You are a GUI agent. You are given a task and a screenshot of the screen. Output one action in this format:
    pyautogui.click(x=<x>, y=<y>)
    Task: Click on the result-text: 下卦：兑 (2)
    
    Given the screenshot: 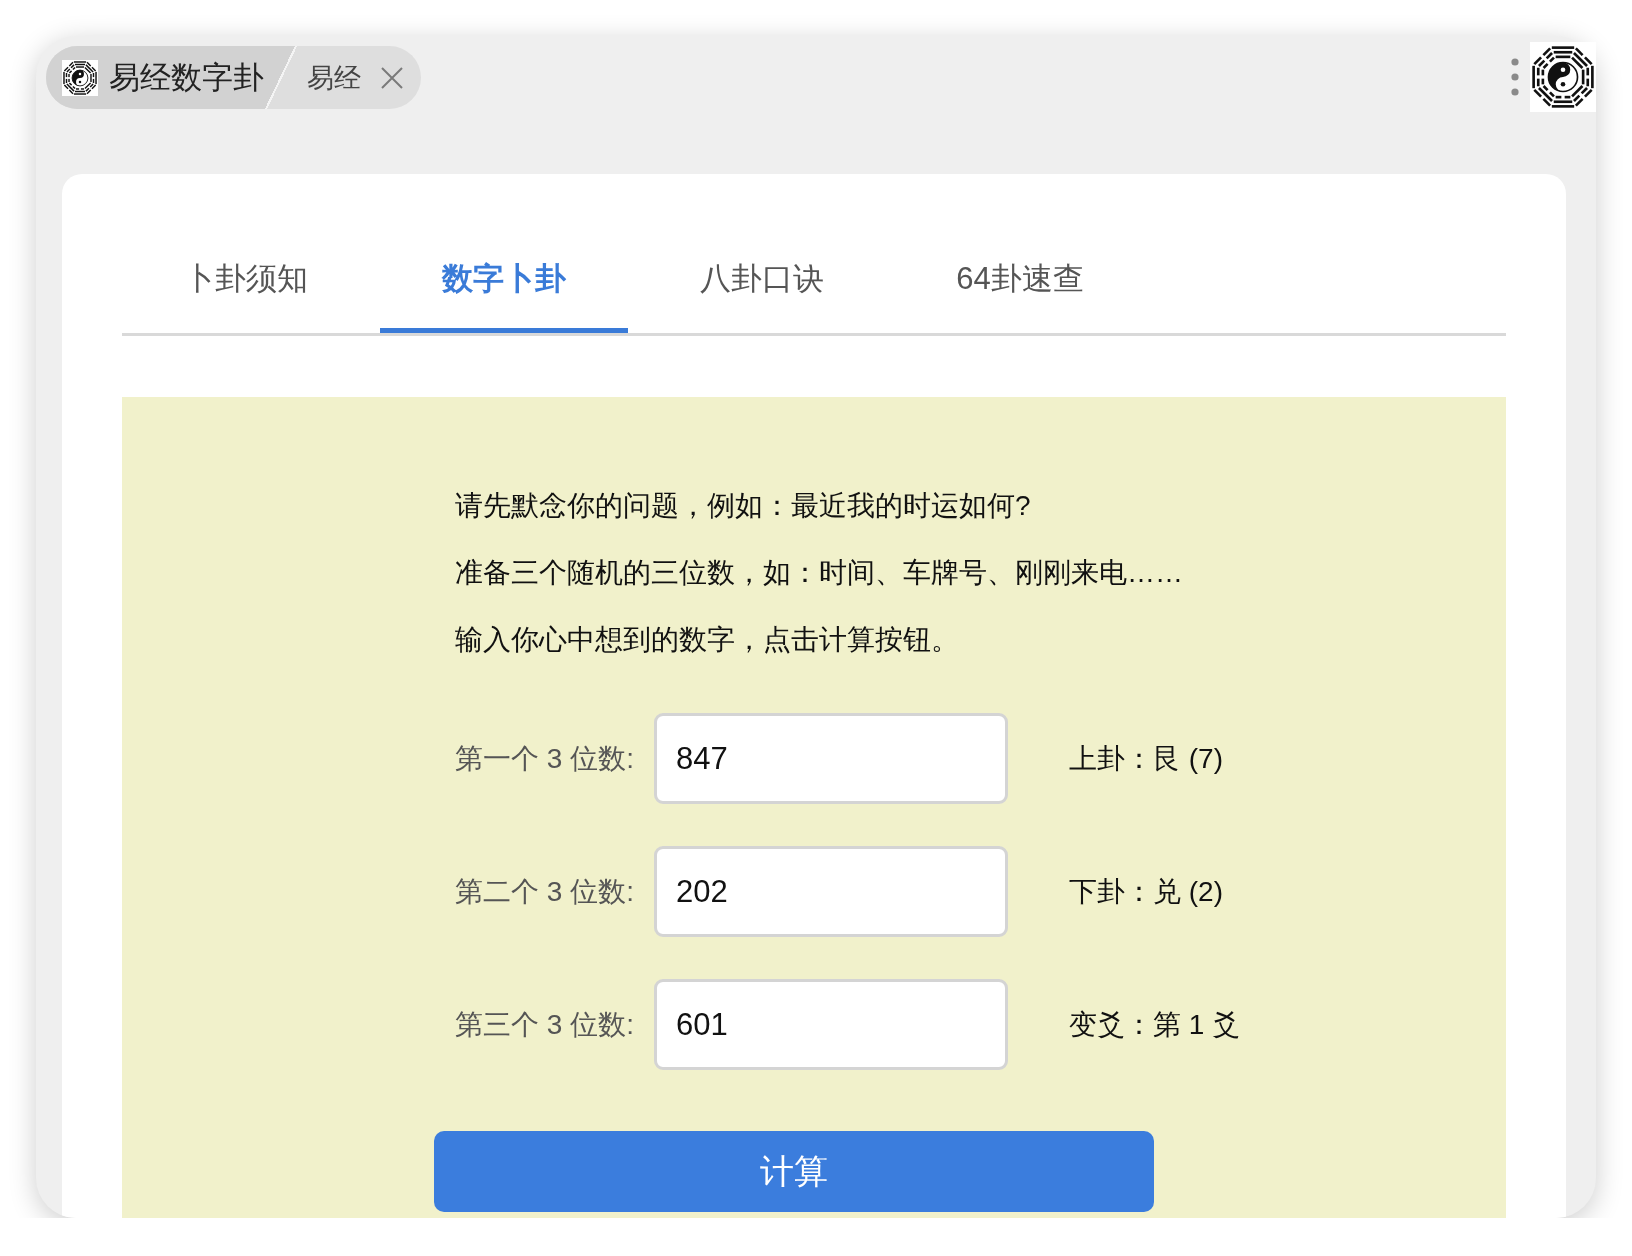 What is the action you would take?
    pyautogui.click(x=1146, y=891)
    